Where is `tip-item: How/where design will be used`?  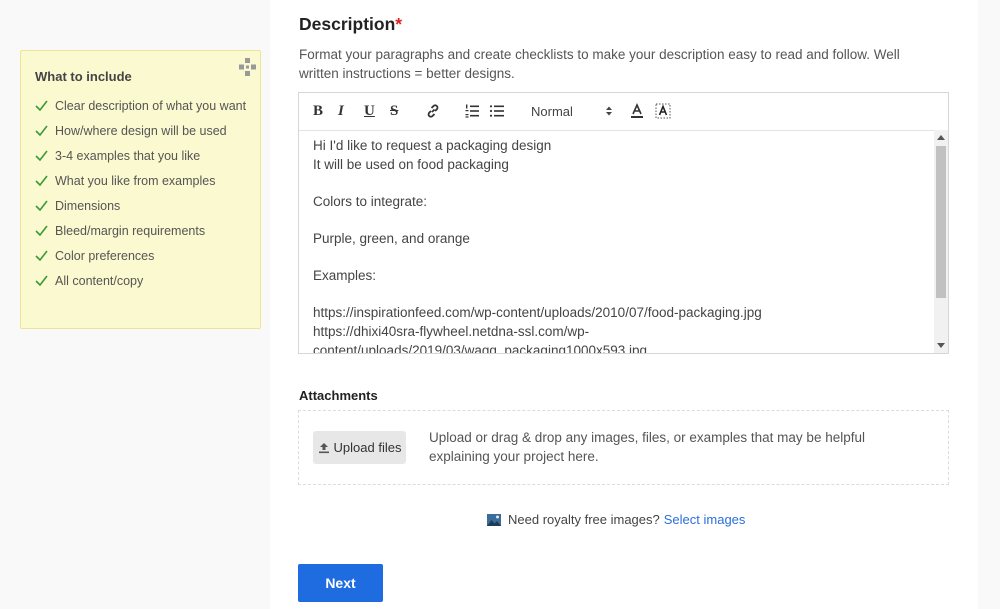 tip-item: How/where design will be used is located at coordinates (142, 131).